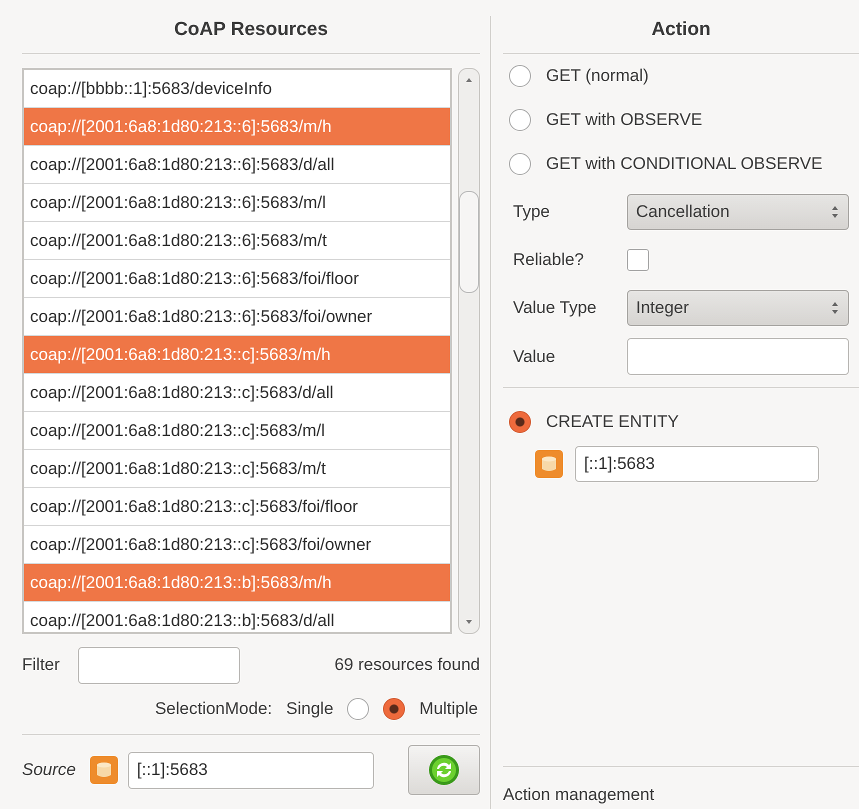  I want to click on field-label: Type, so click(532, 212).